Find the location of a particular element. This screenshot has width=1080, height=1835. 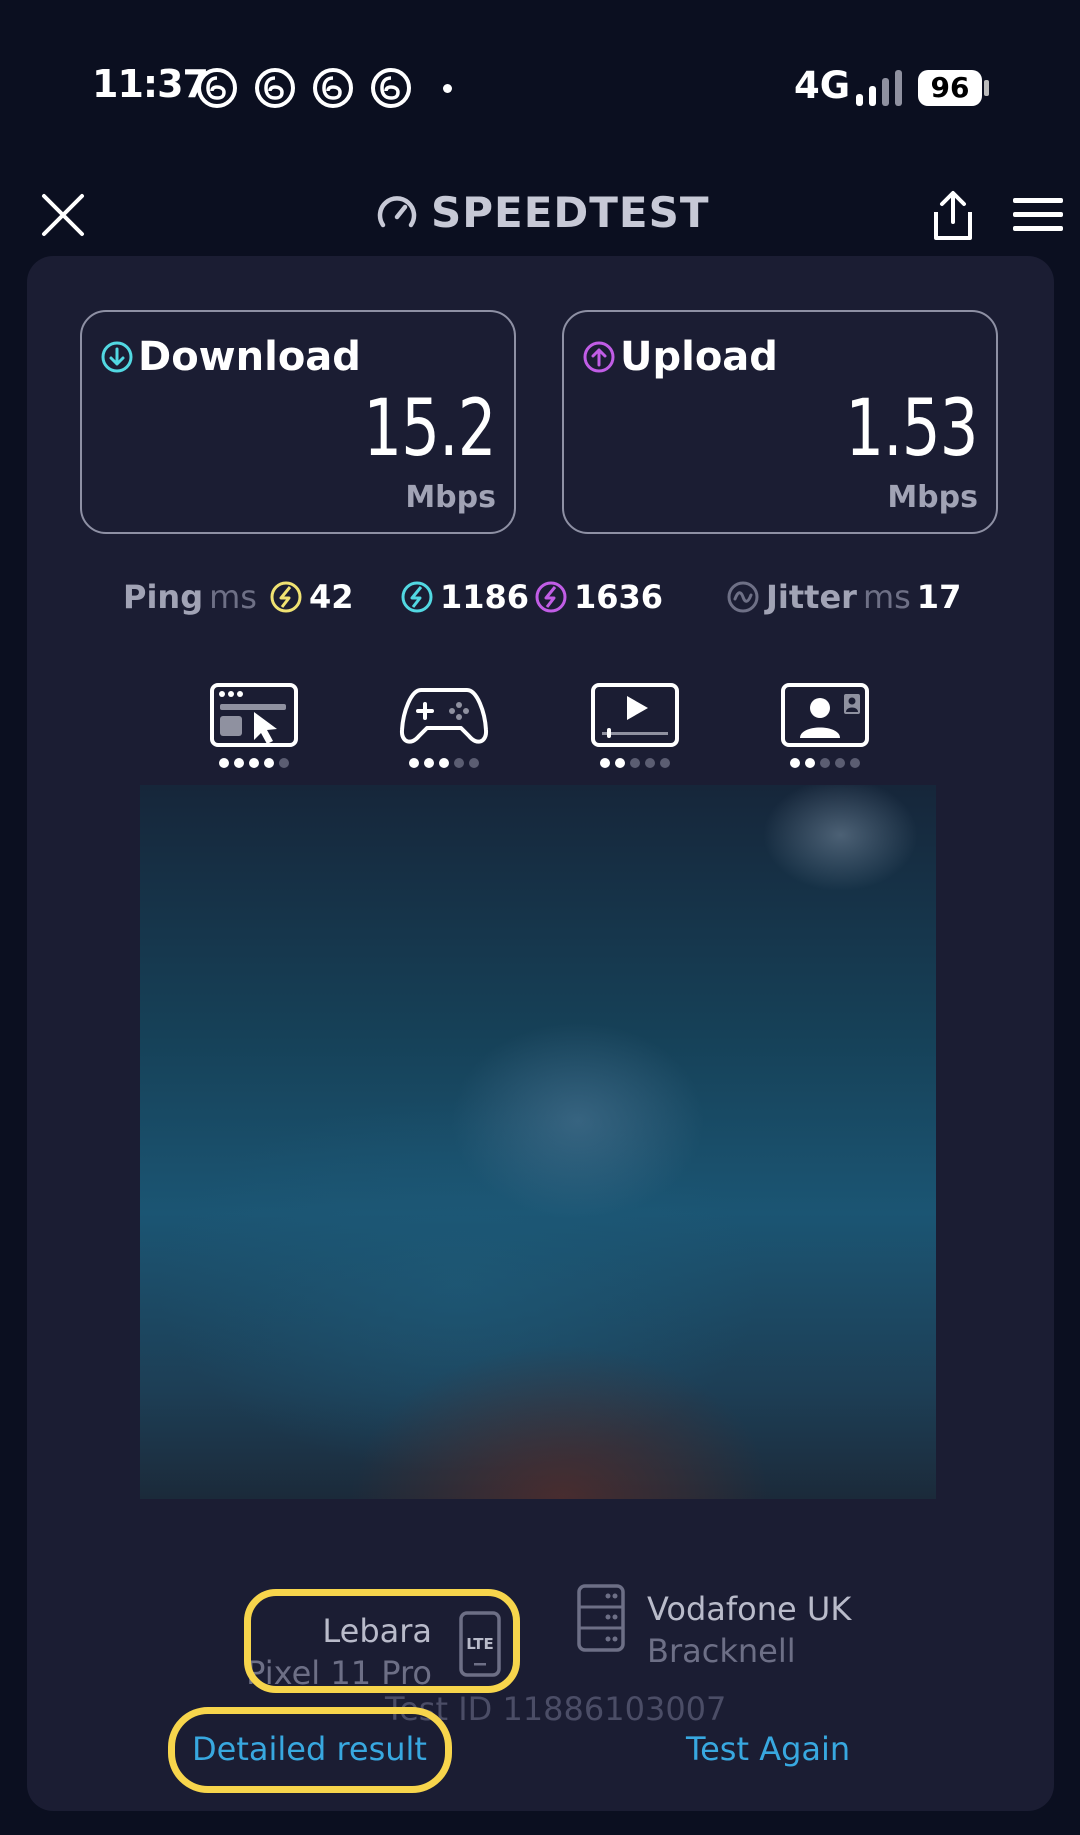

menu-icon is located at coordinates (1038, 215).